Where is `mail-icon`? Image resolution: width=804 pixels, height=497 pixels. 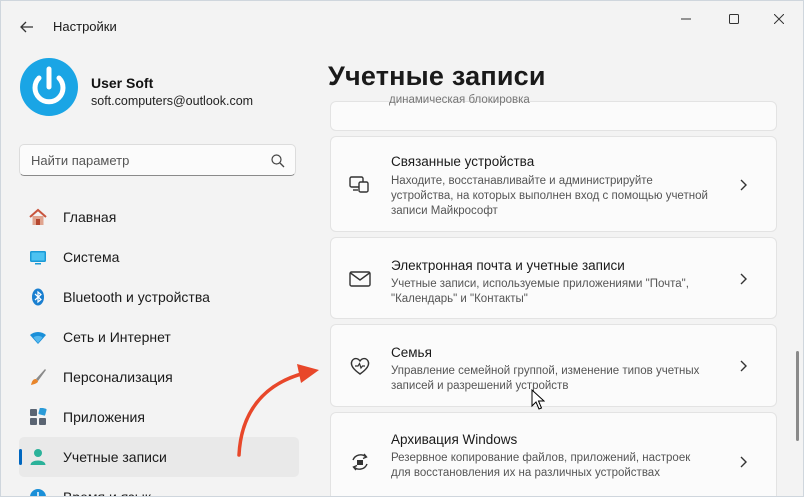 mail-icon is located at coordinates (360, 279).